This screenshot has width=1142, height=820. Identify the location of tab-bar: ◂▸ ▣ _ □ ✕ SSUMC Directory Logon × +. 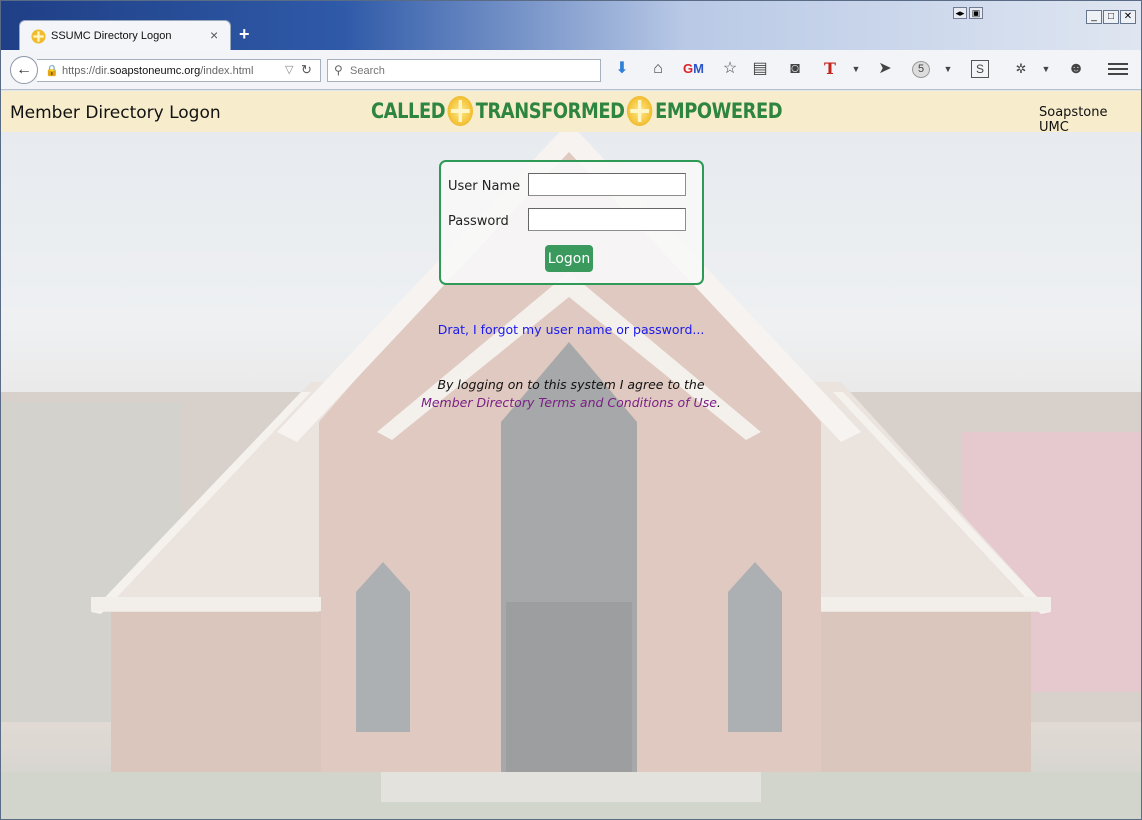
(571, 25).